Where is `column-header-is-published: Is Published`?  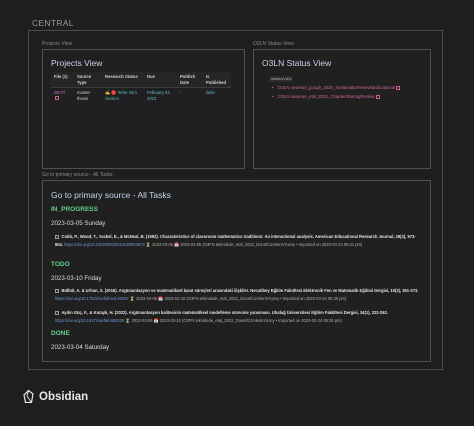 column-header-is-published: Is Published is located at coordinates (217, 80).